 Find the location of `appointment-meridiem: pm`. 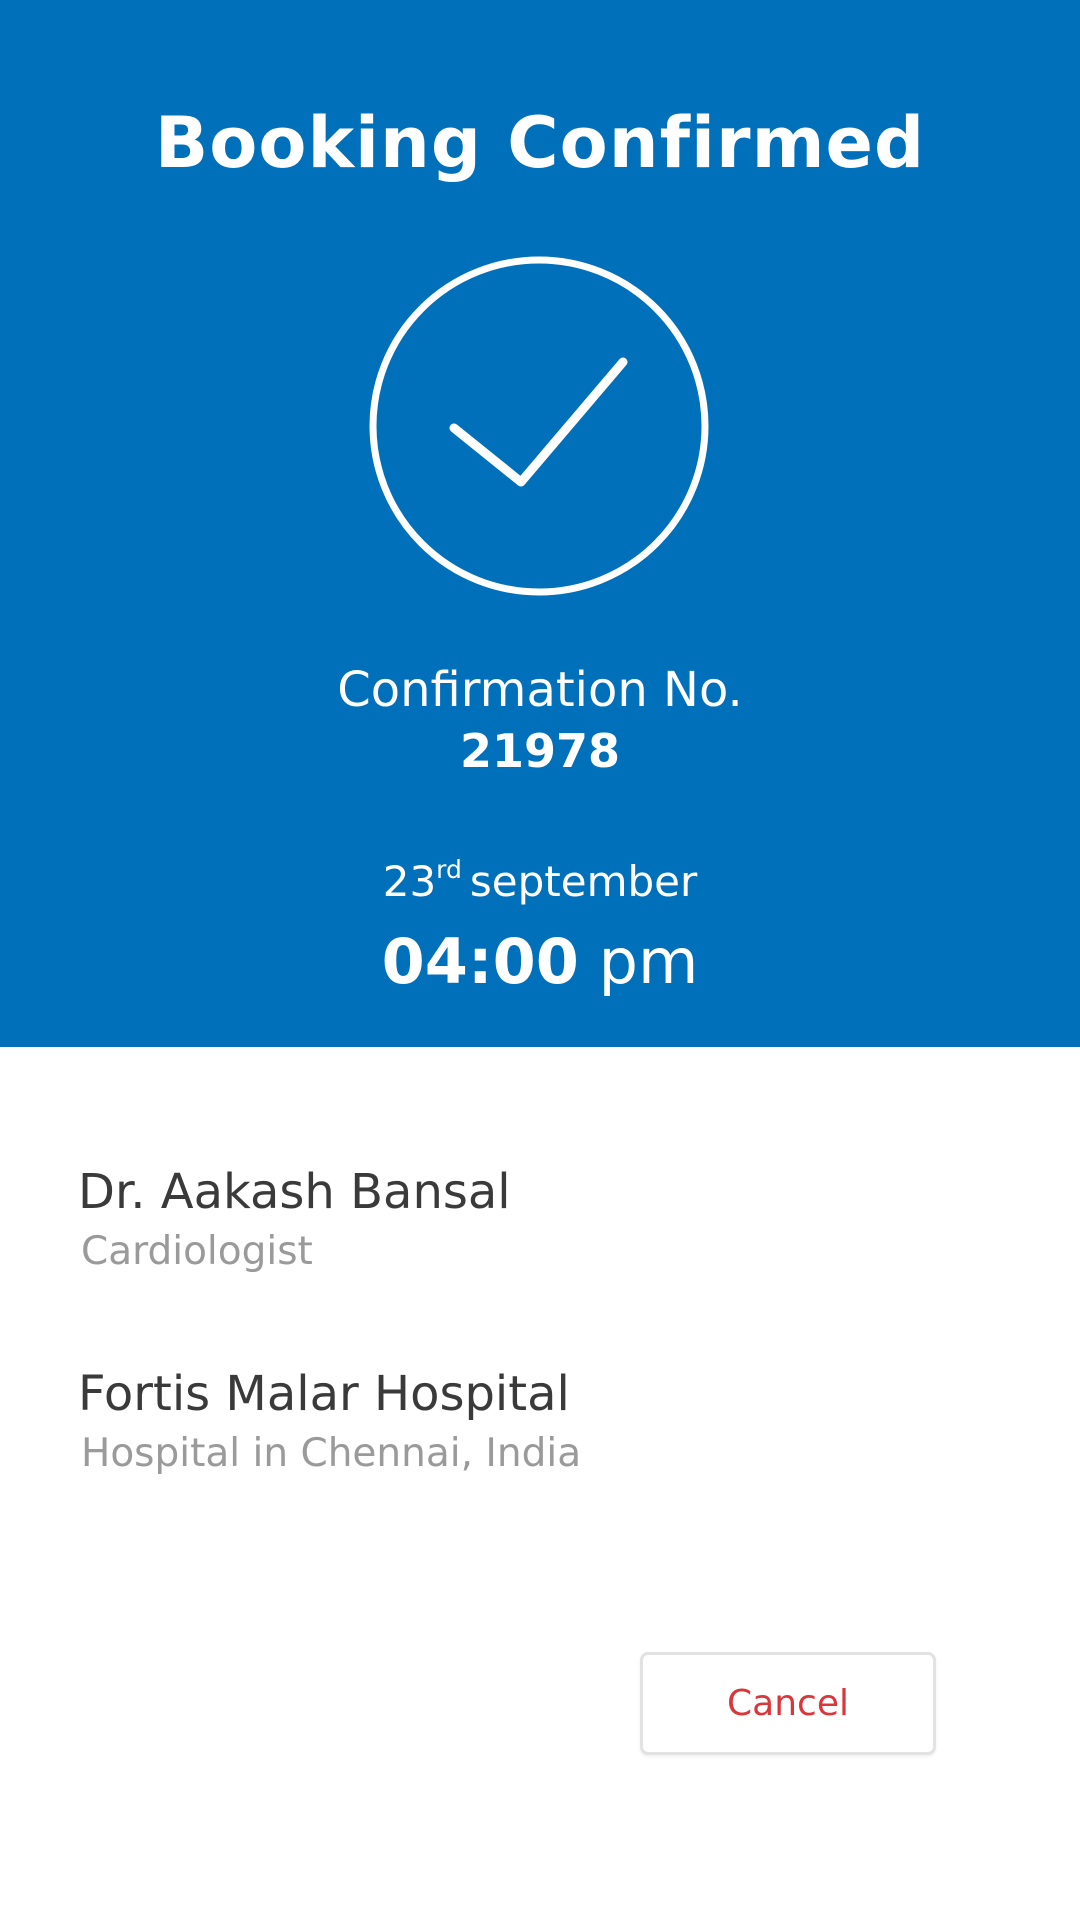

appointment-meridiem: pm is located at coordinates (648, 961).